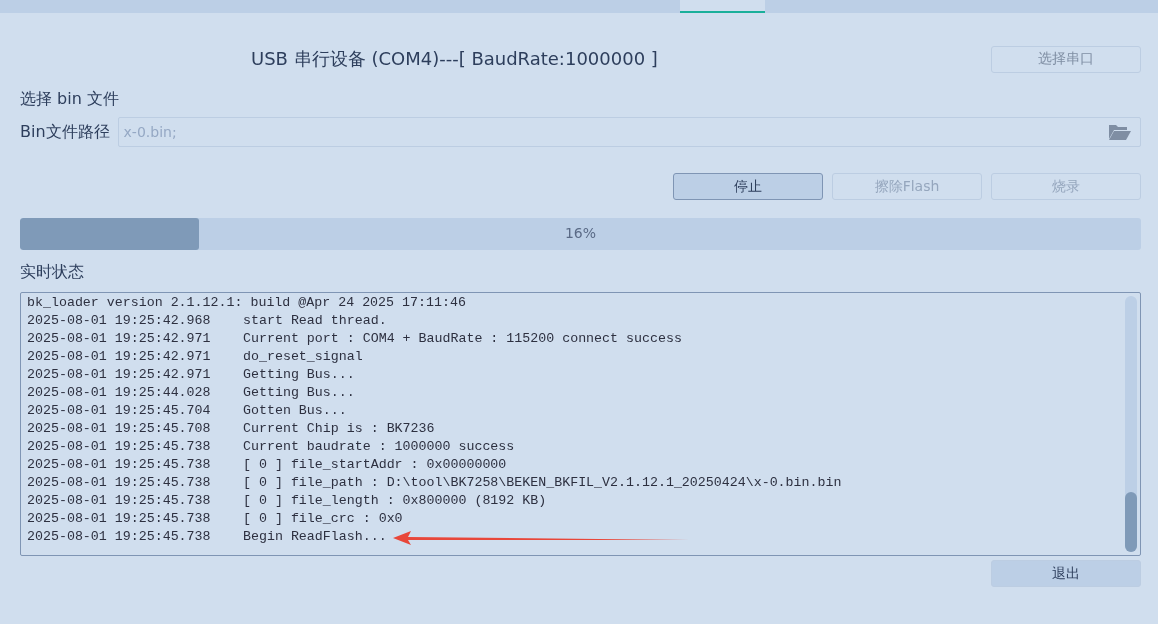  What do you see at coordinates (722, 6) in the screenshot?
I see `tab` at bounding box center [722, 6].